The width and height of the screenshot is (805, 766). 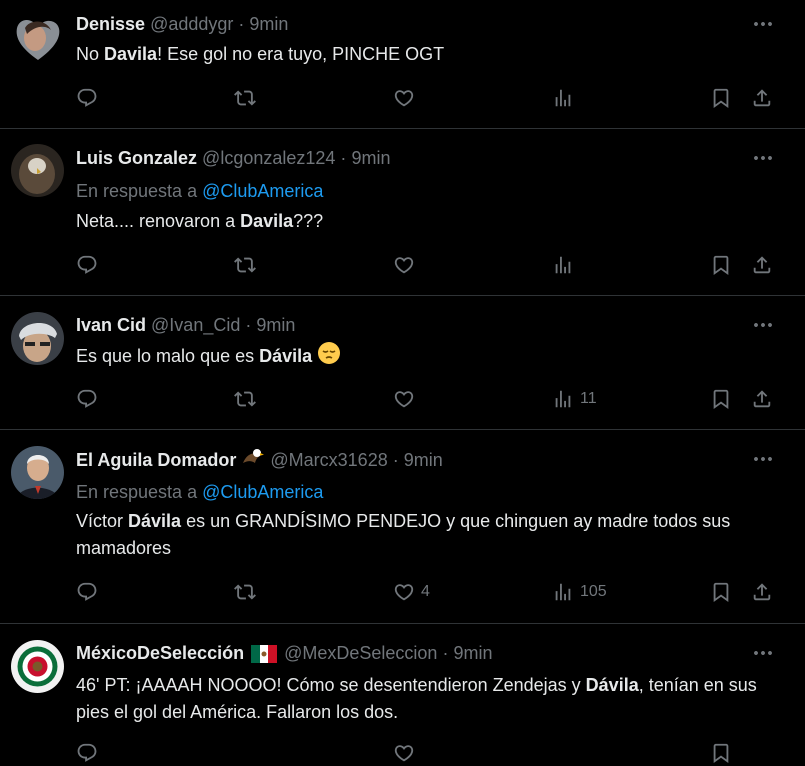 I want to click on action-bar: 4 105, so click(x=431, y=592).